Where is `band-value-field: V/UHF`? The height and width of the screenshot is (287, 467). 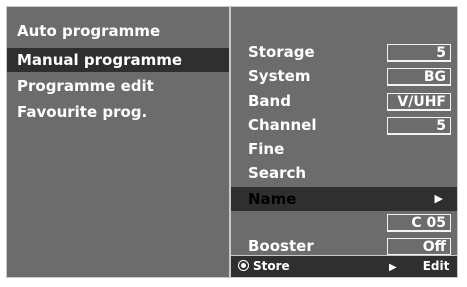
band-value-field: V/UHF is located at coordinates (419, 102).